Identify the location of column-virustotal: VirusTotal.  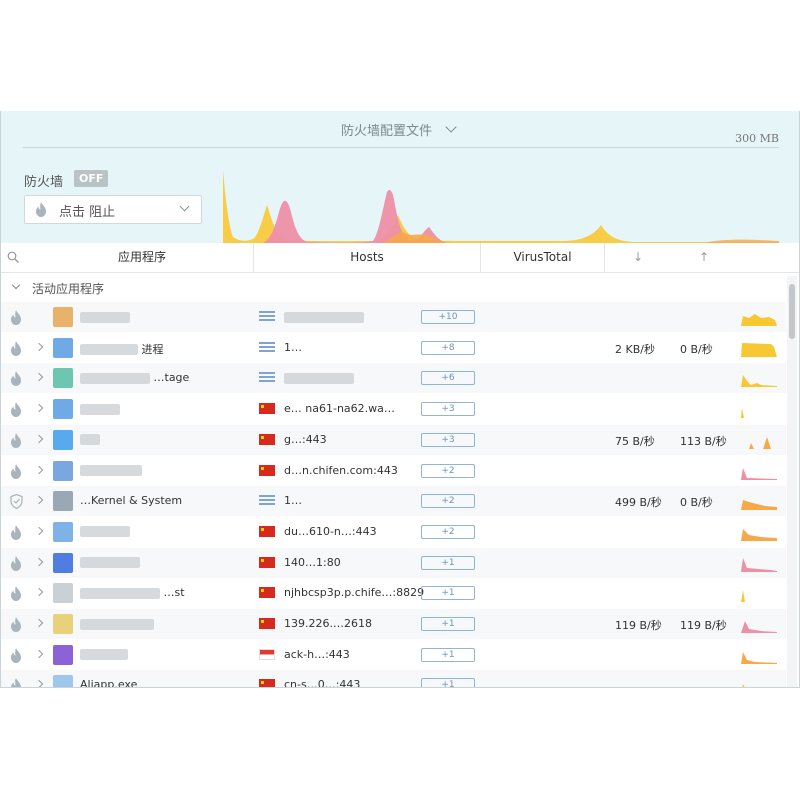
(542, 257).